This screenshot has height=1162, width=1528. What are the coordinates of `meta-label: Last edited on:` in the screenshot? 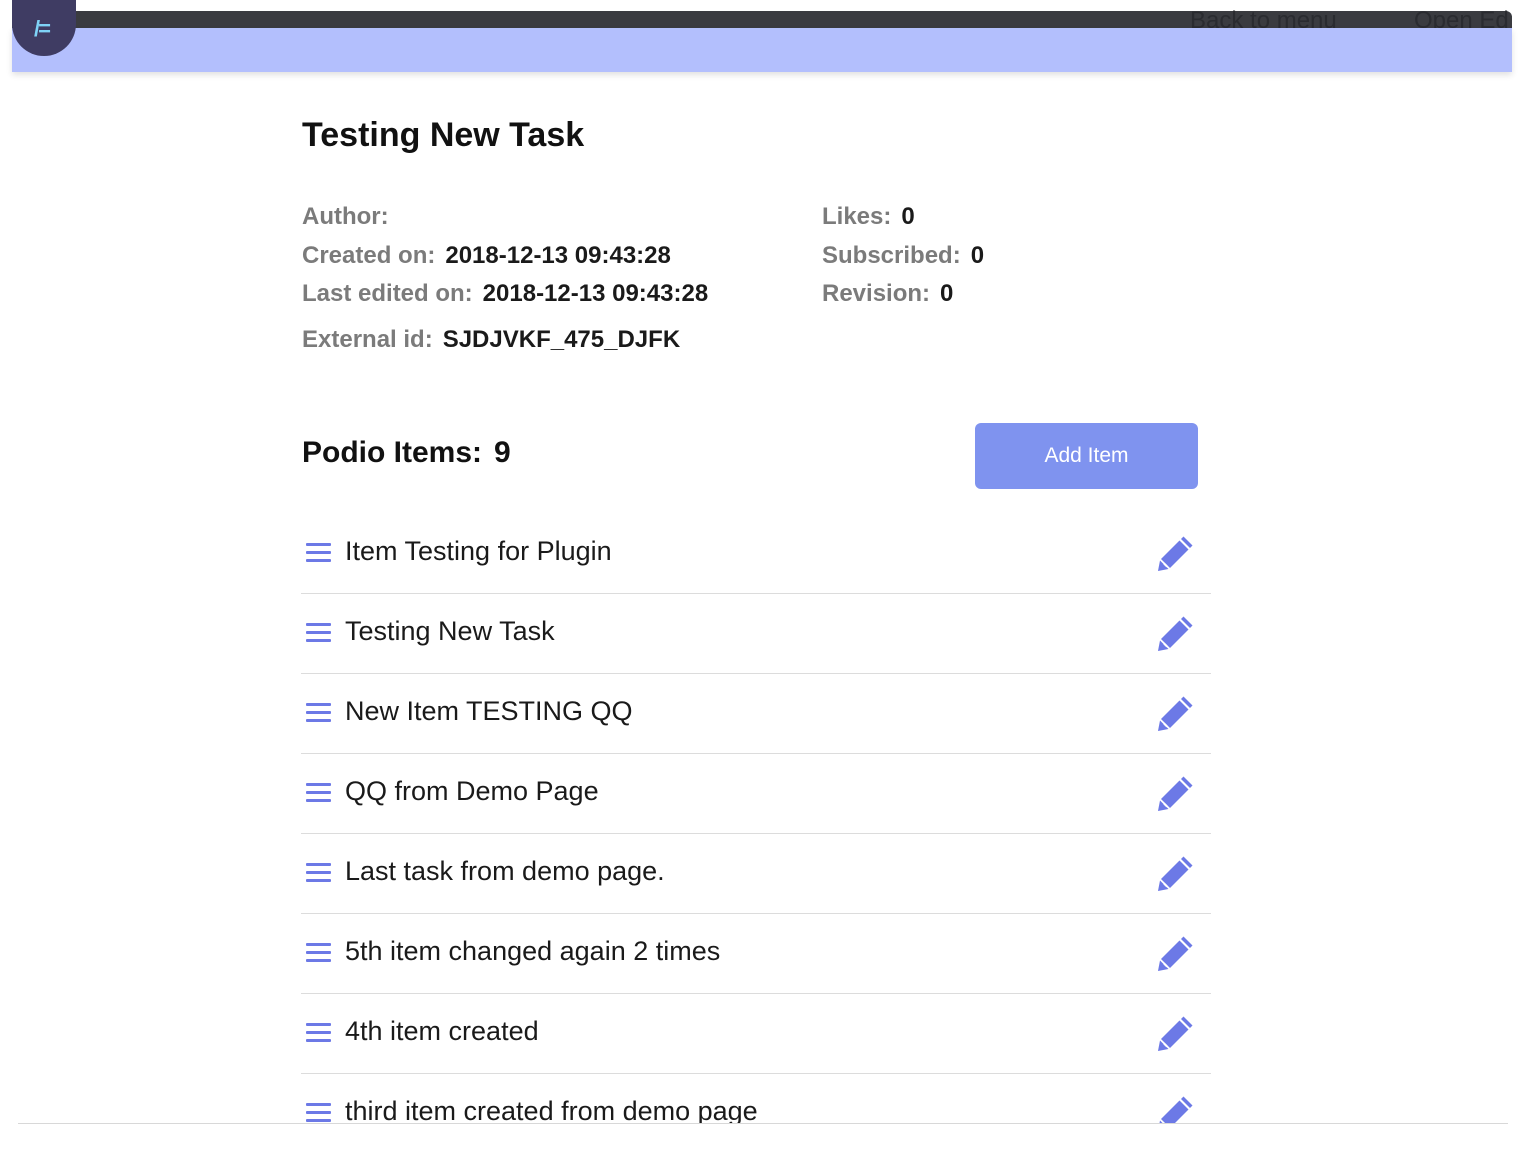 It's located at (387, 293).